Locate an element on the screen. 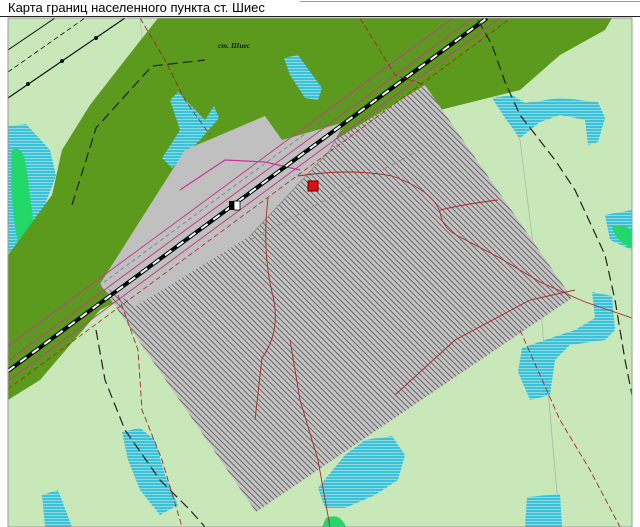  water-area is located at coordinates (543, 510).